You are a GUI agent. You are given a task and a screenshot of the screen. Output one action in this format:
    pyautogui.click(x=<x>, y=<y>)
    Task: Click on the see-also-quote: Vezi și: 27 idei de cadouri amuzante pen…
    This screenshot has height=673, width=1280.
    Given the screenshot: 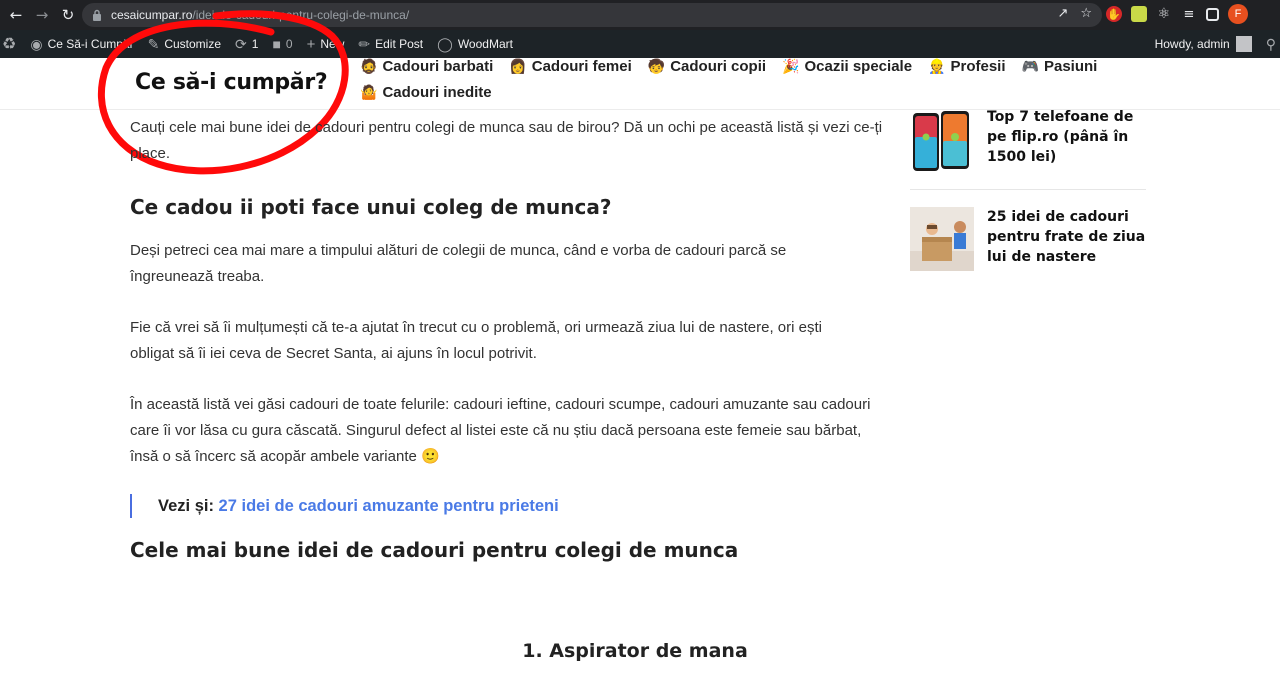 What is the action you would take?
    pyautogui.click(x=344, y=506)
    